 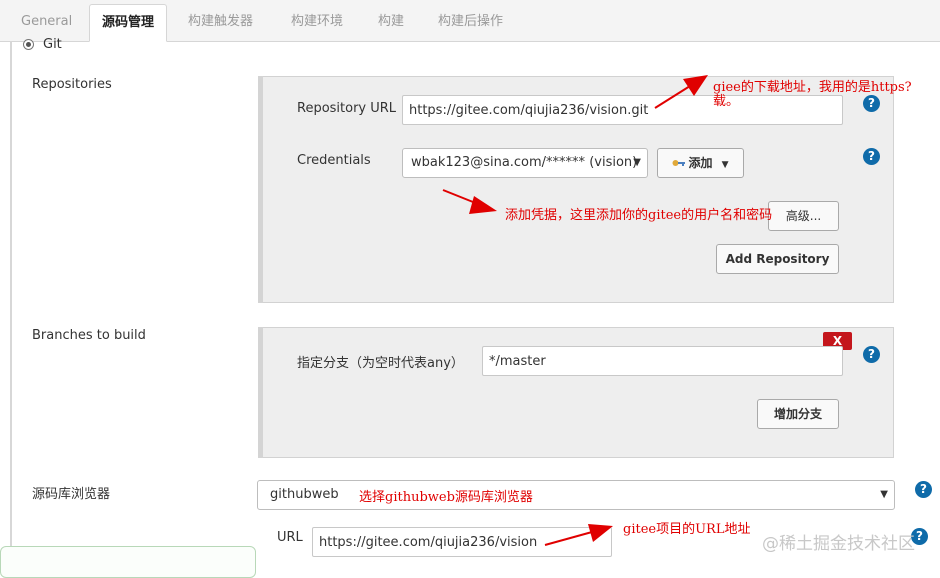 What do you see at coordinates (687, 529) in the screenshot?
I see `annotation-url: gitee项目的URL地址` at bounding box center [687, 529].